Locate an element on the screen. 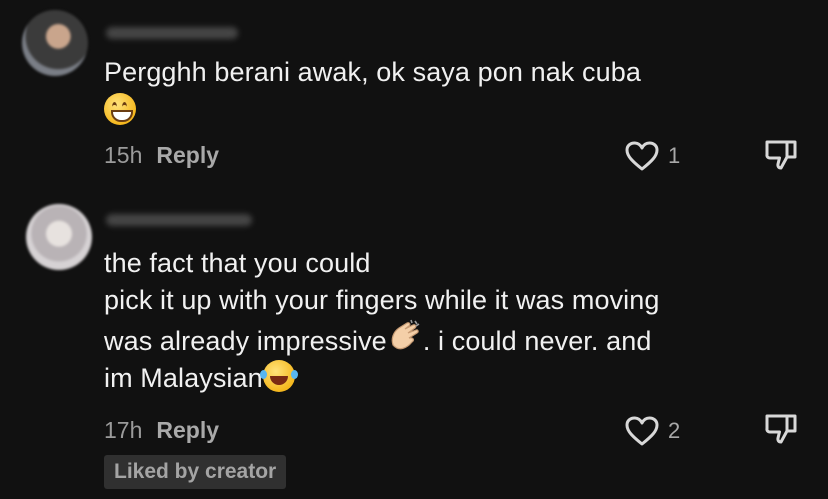  face-with-tears-of-joy-emoji-icon is located at coordinates (278, 376).